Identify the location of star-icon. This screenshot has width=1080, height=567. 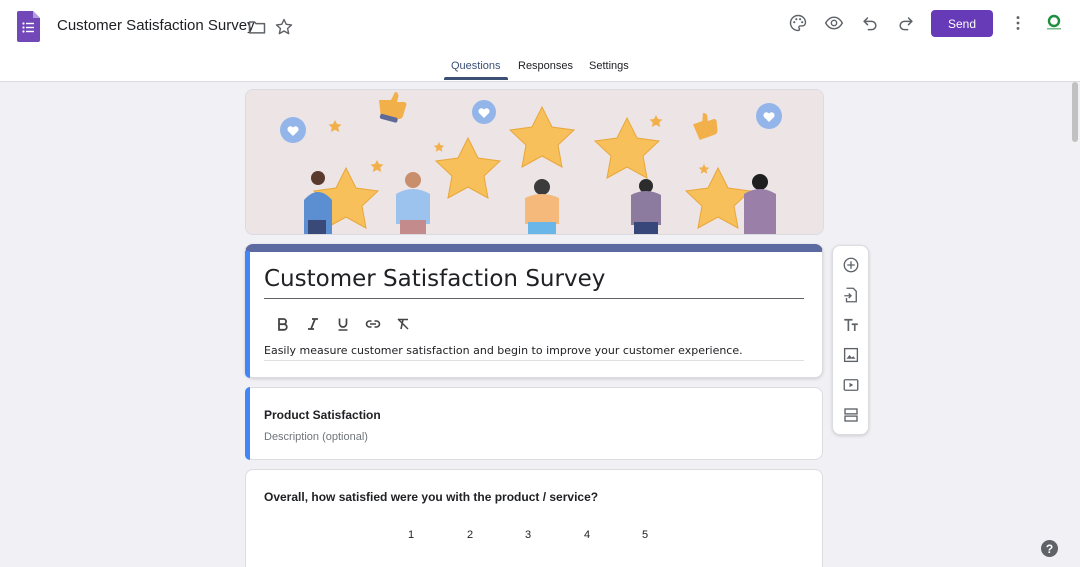
(284, 27).